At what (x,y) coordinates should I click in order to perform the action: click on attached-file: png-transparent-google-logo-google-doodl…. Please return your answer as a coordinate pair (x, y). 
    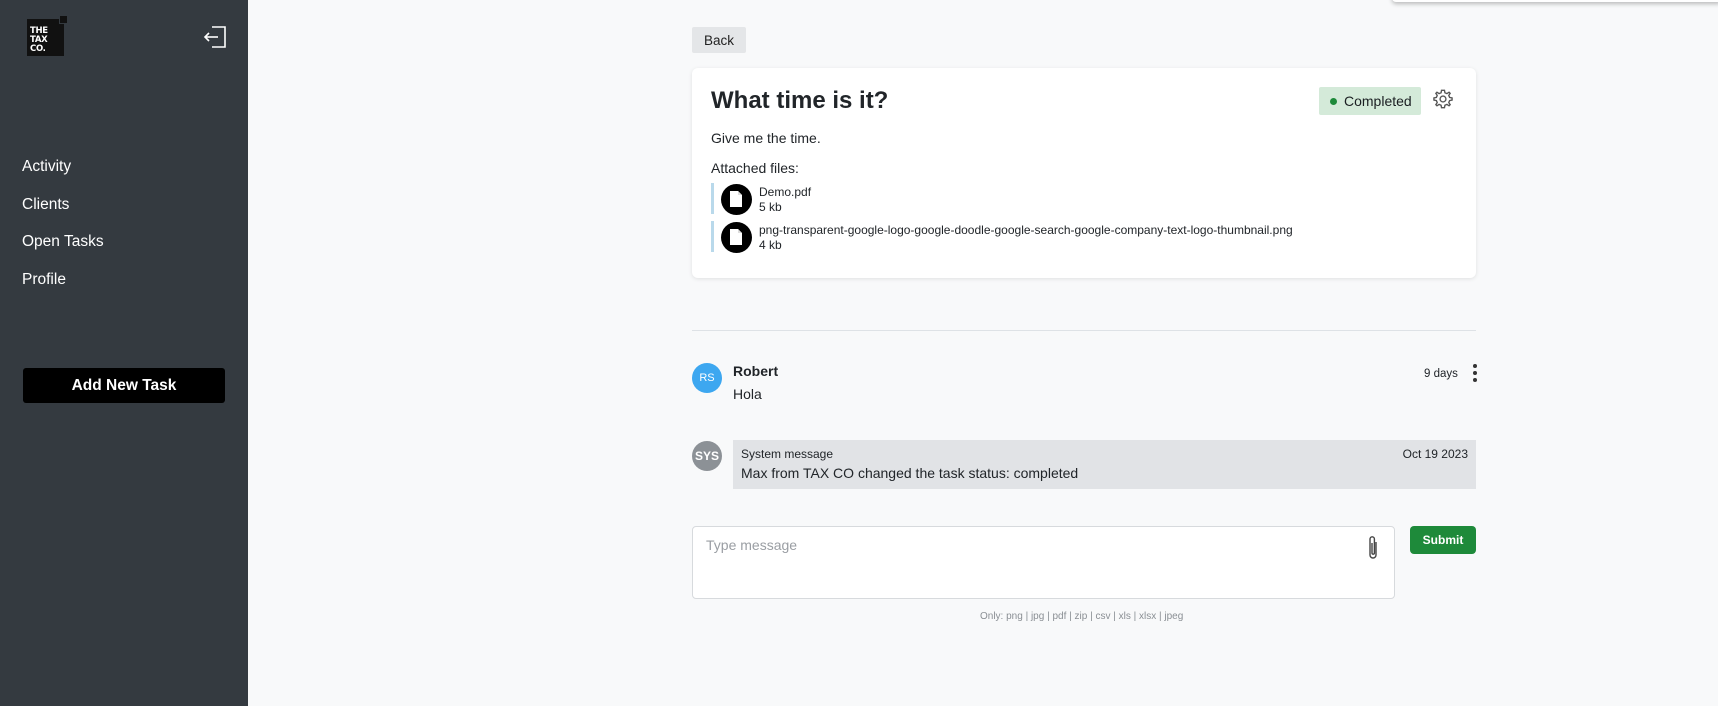
    Looking at the image, I should click on (1061, 237).